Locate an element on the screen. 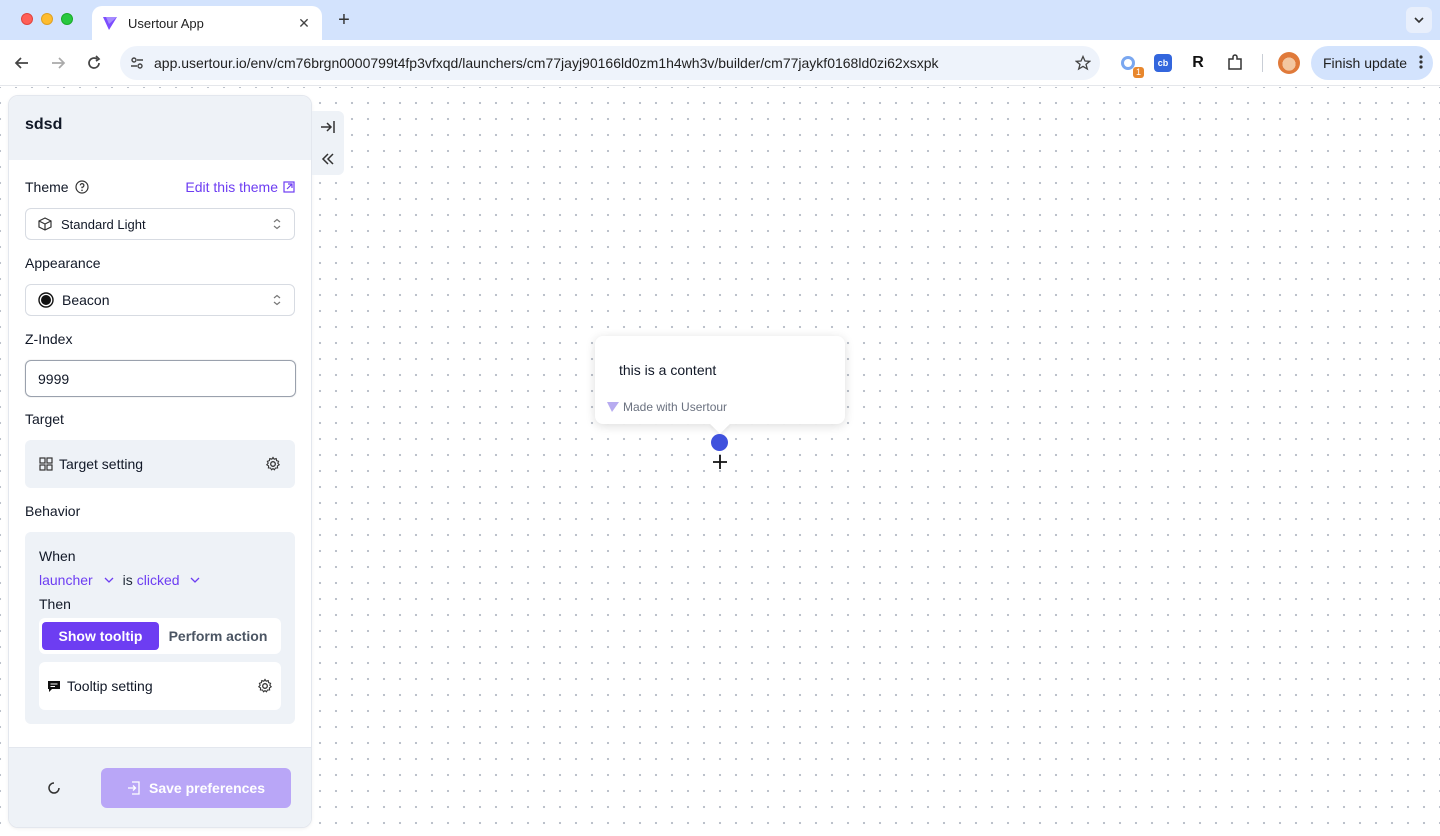 This screenshot has width=1440, height=836. tab-search-button is located at coordinates (1419, 20).